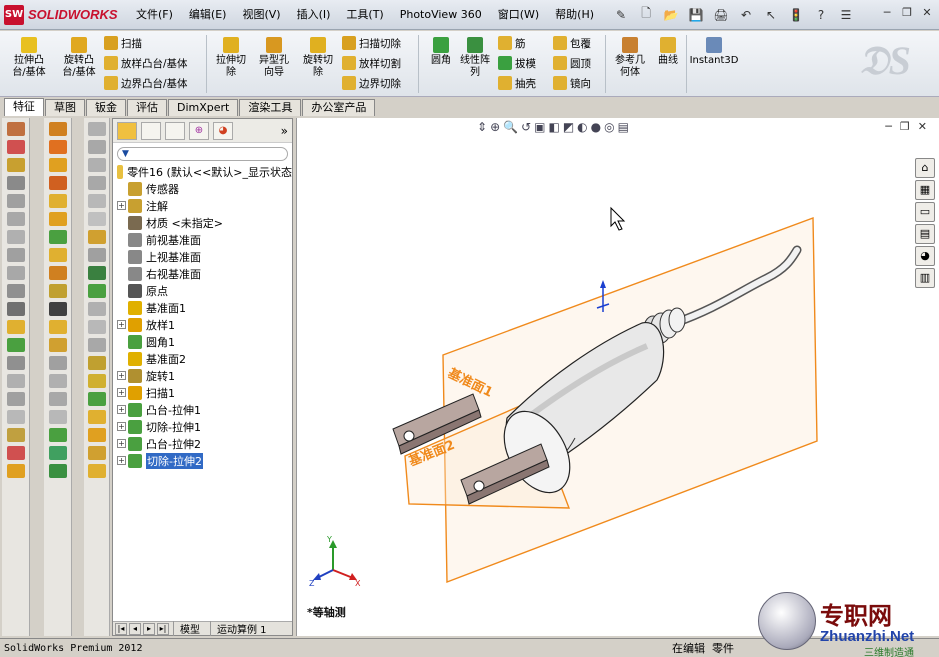  I want to click on sw-resources-icon: ⌂, so click(925, 168).